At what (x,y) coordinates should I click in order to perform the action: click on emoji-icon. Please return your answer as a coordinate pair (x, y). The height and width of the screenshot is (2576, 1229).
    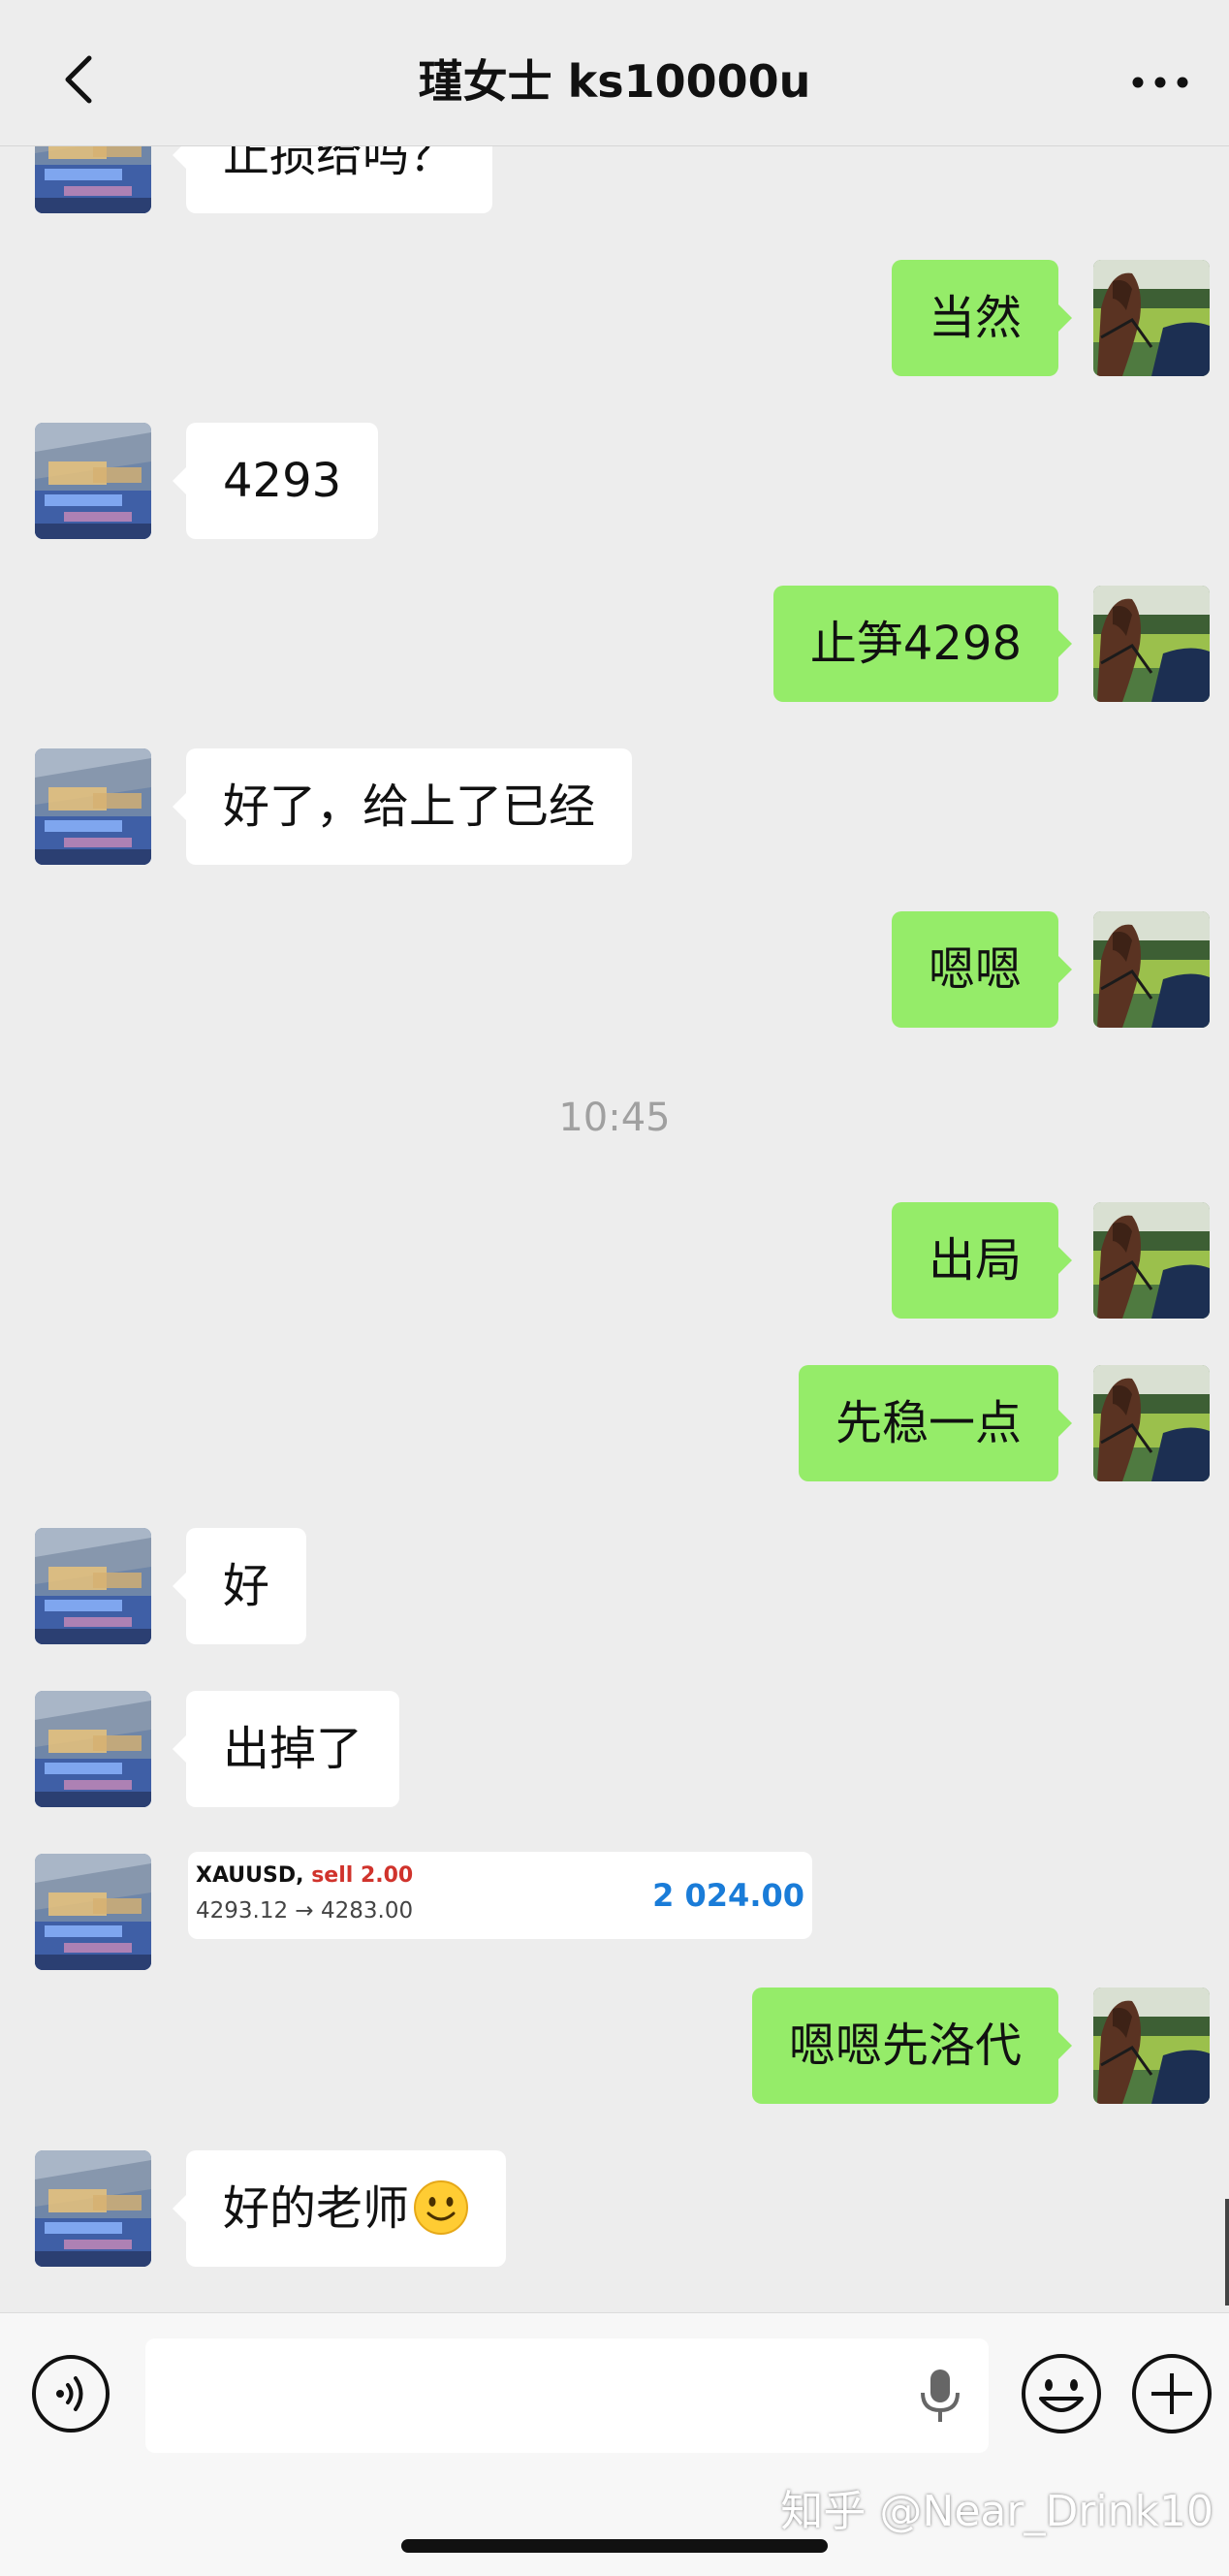
    Looking at the image, I should click on (1061, 2393).